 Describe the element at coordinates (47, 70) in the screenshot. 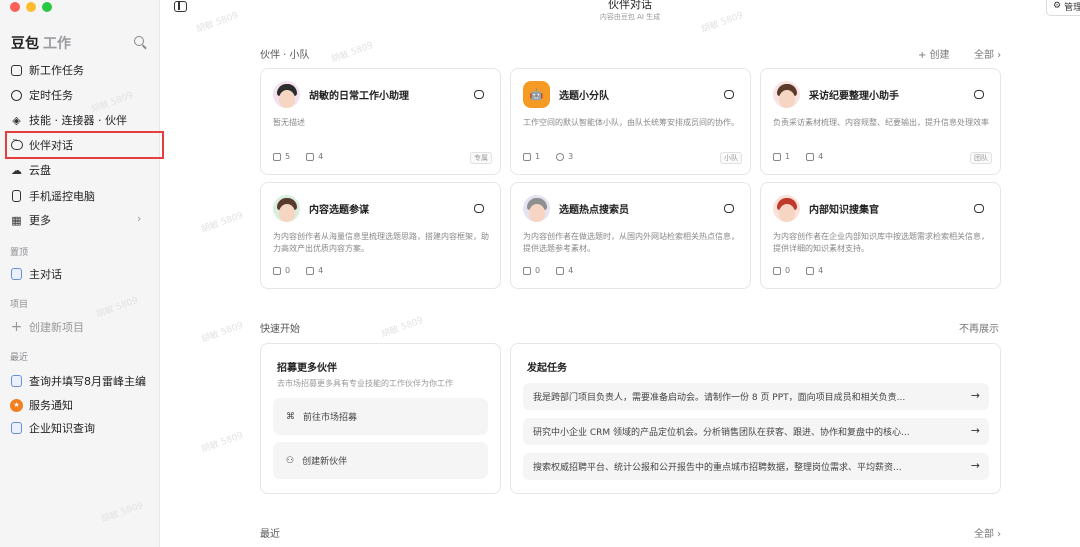

I see `sidebar-item-new-task: 新工作任务` at that location.